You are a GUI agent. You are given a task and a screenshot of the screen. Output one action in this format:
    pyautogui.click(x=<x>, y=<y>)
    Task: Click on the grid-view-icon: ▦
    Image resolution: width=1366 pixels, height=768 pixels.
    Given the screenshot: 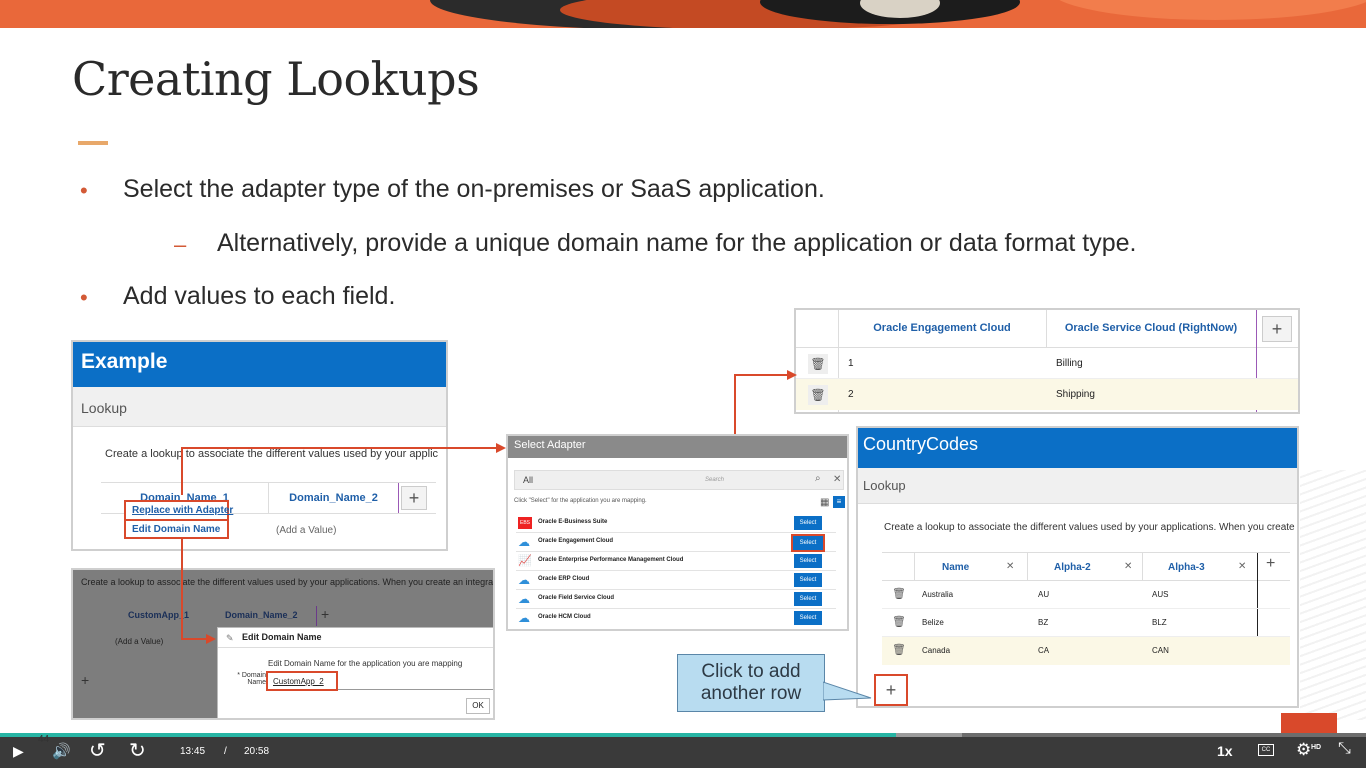 What is the action you would take?
    pyautogui.click(x=824, y=502)
    